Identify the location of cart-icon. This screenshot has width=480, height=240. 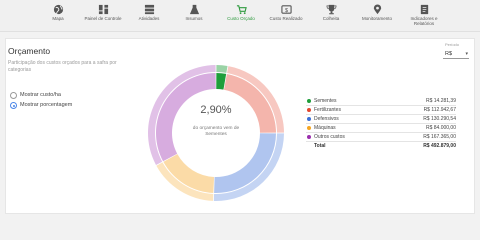
(241, 10).